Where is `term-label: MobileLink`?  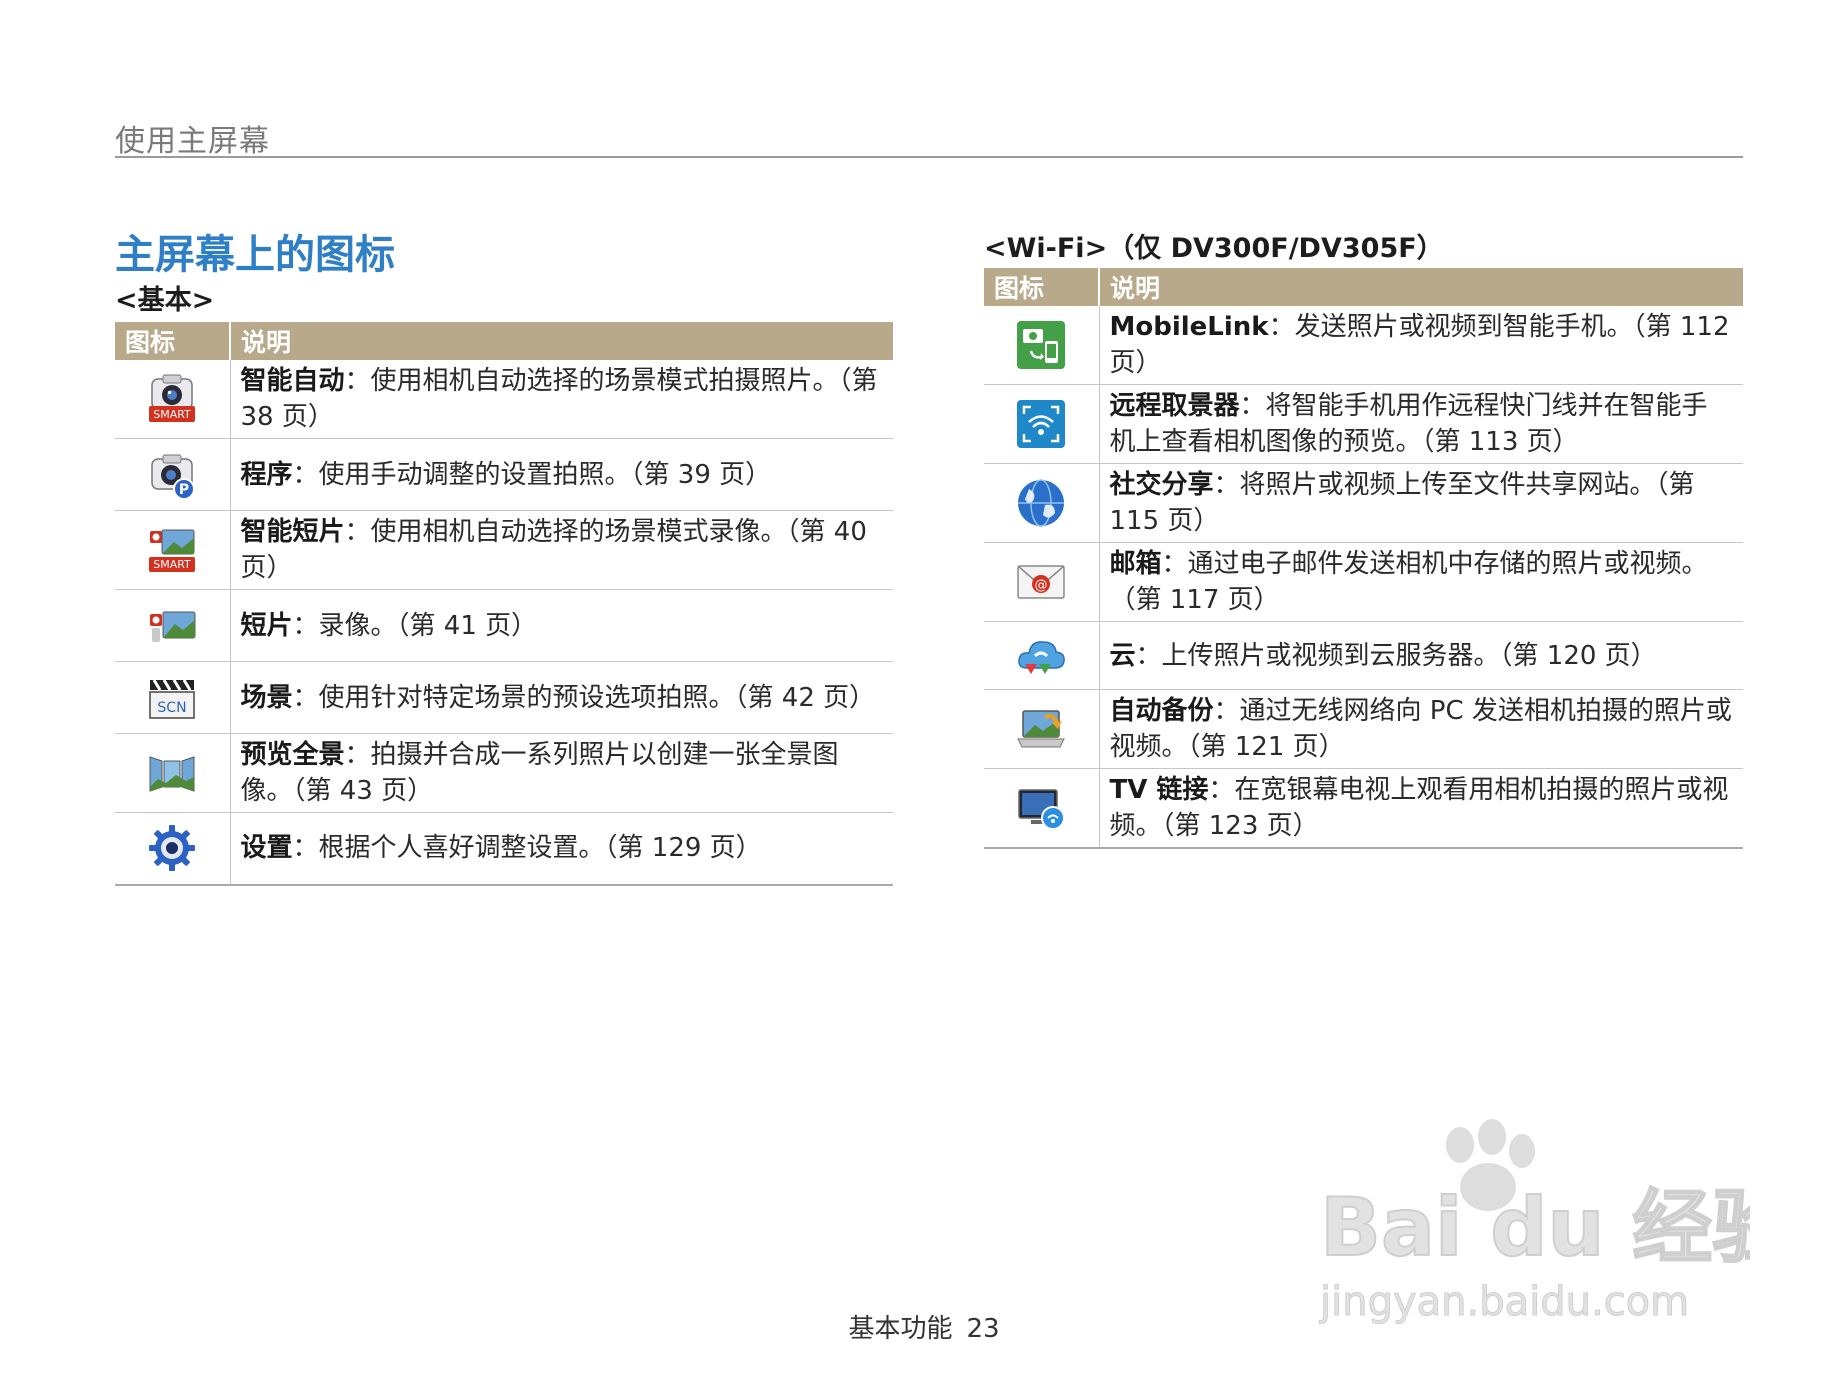
term-label: MobileLink is located at coordinates (1189, 327).